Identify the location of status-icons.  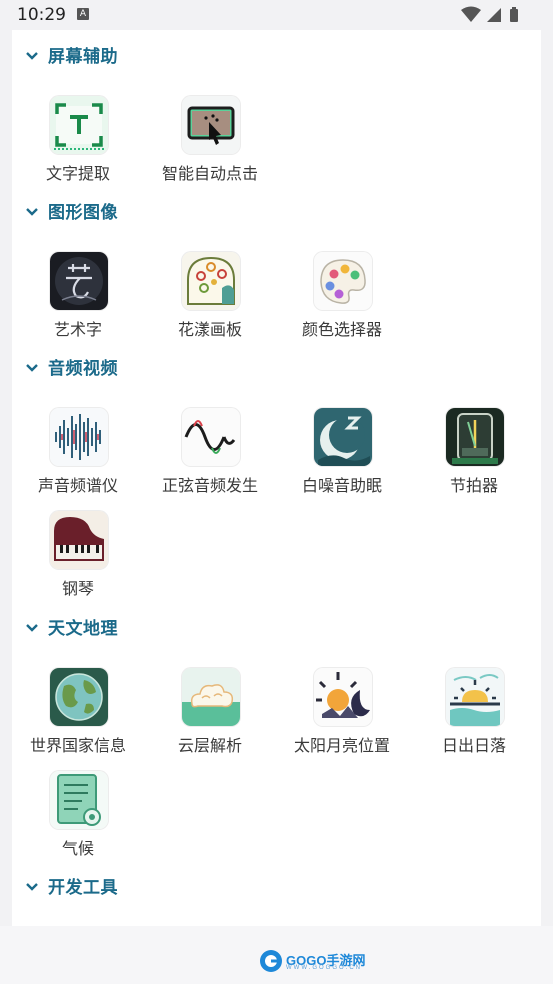
(501, 15).